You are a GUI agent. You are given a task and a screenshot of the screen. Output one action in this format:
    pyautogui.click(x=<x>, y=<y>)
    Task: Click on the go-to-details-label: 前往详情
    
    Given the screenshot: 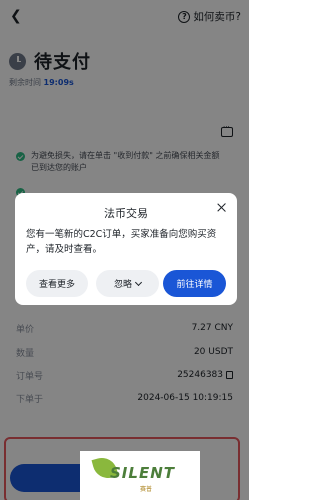 What is the action you would take?
    pyautogui.click(x=194, y=285)
    